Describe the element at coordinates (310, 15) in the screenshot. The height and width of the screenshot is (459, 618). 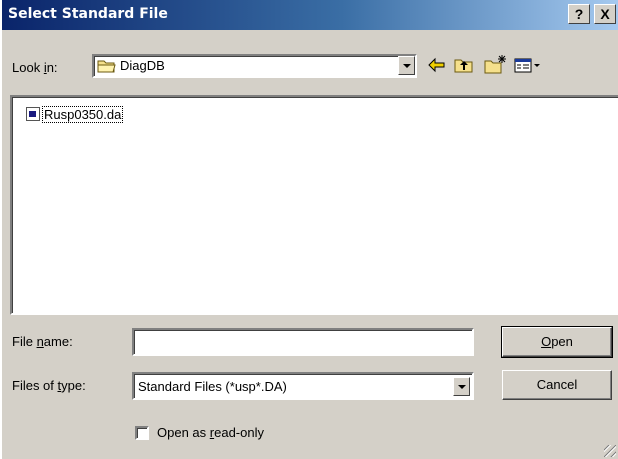
I see `title-bar: Select Standard File ? X` at that location.